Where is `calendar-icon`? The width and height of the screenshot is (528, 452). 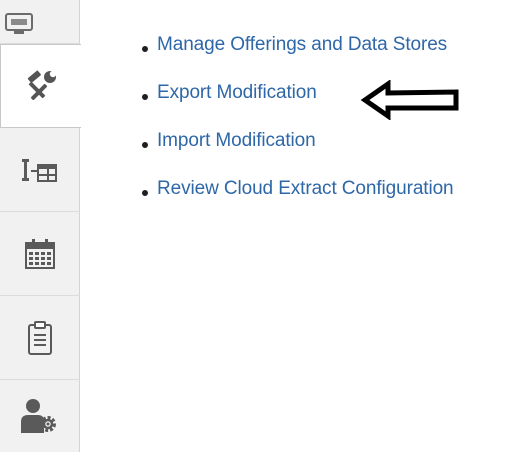 calendar-icon is located at coordinates (40, 253).